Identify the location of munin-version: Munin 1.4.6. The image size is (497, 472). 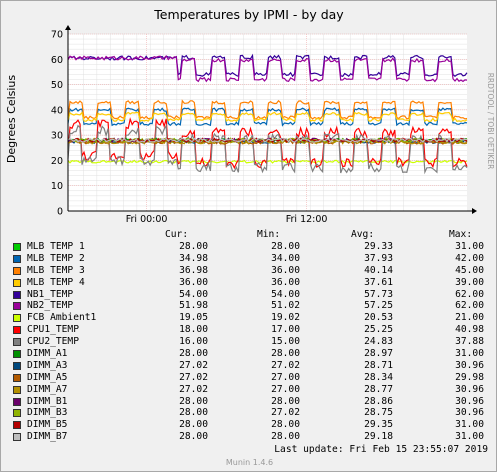
(249, 462).